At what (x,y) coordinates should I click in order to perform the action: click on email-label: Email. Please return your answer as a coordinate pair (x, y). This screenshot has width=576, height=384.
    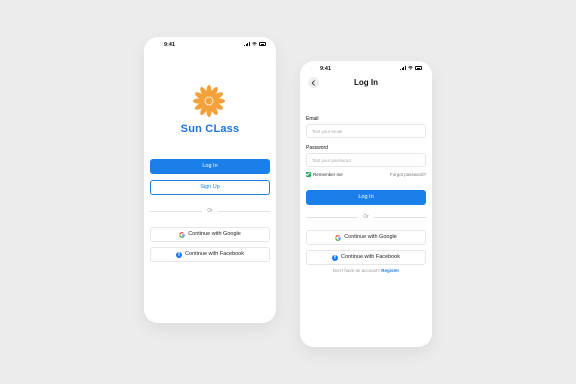
    Looking at the image, I should click on (312, 119).